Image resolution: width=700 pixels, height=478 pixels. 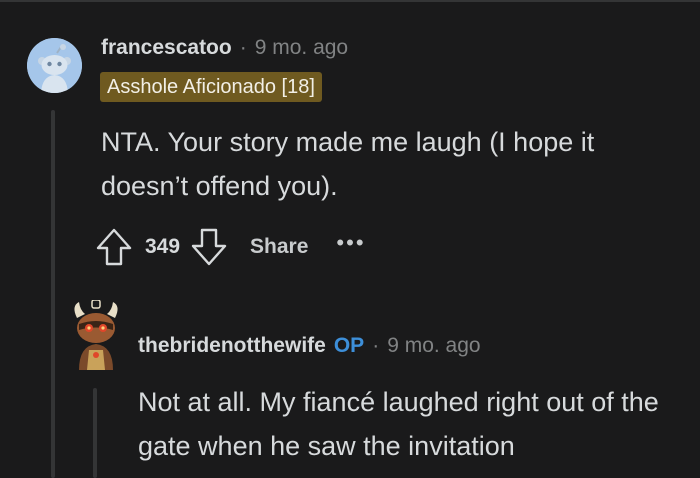 I want to click on comment-actions: 349 Share •••, so click(x=230, y=247).